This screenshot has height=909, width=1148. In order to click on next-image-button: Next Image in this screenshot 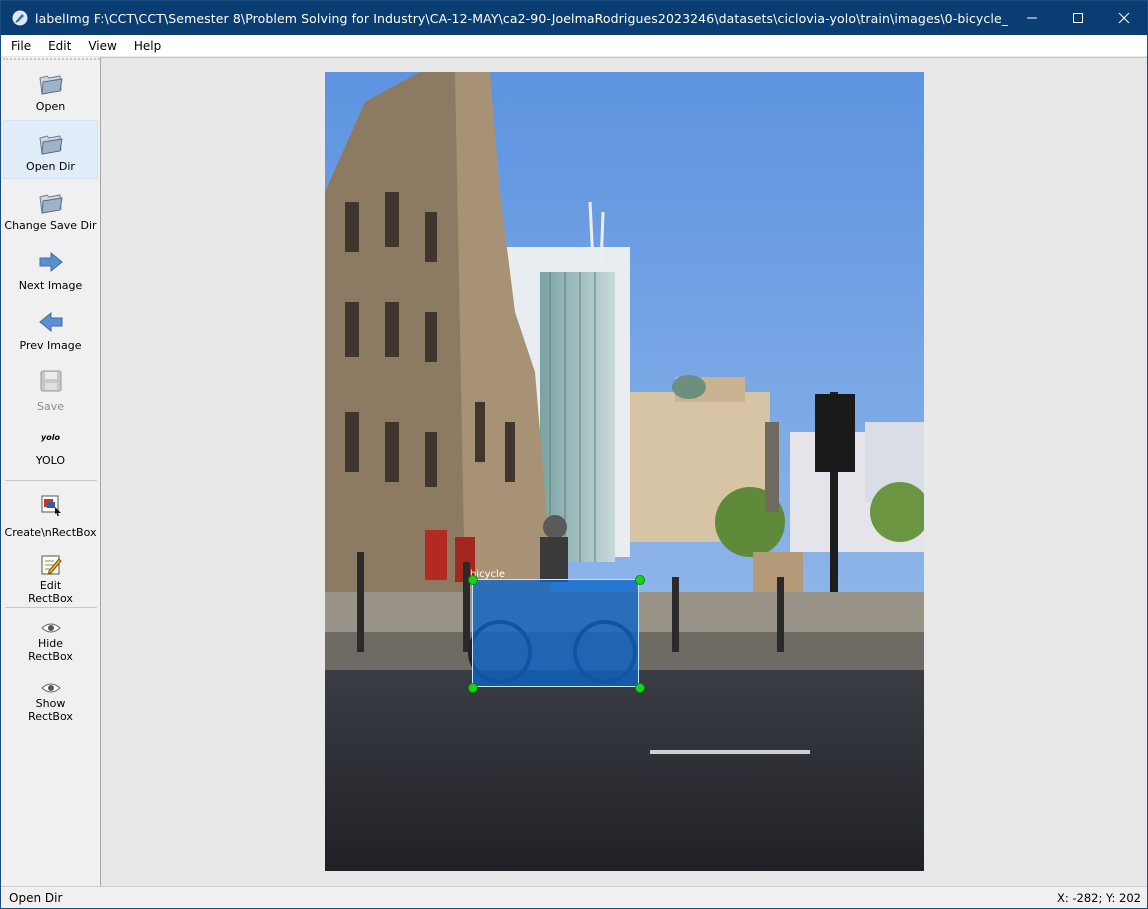, I will do `click(50, 268)`.